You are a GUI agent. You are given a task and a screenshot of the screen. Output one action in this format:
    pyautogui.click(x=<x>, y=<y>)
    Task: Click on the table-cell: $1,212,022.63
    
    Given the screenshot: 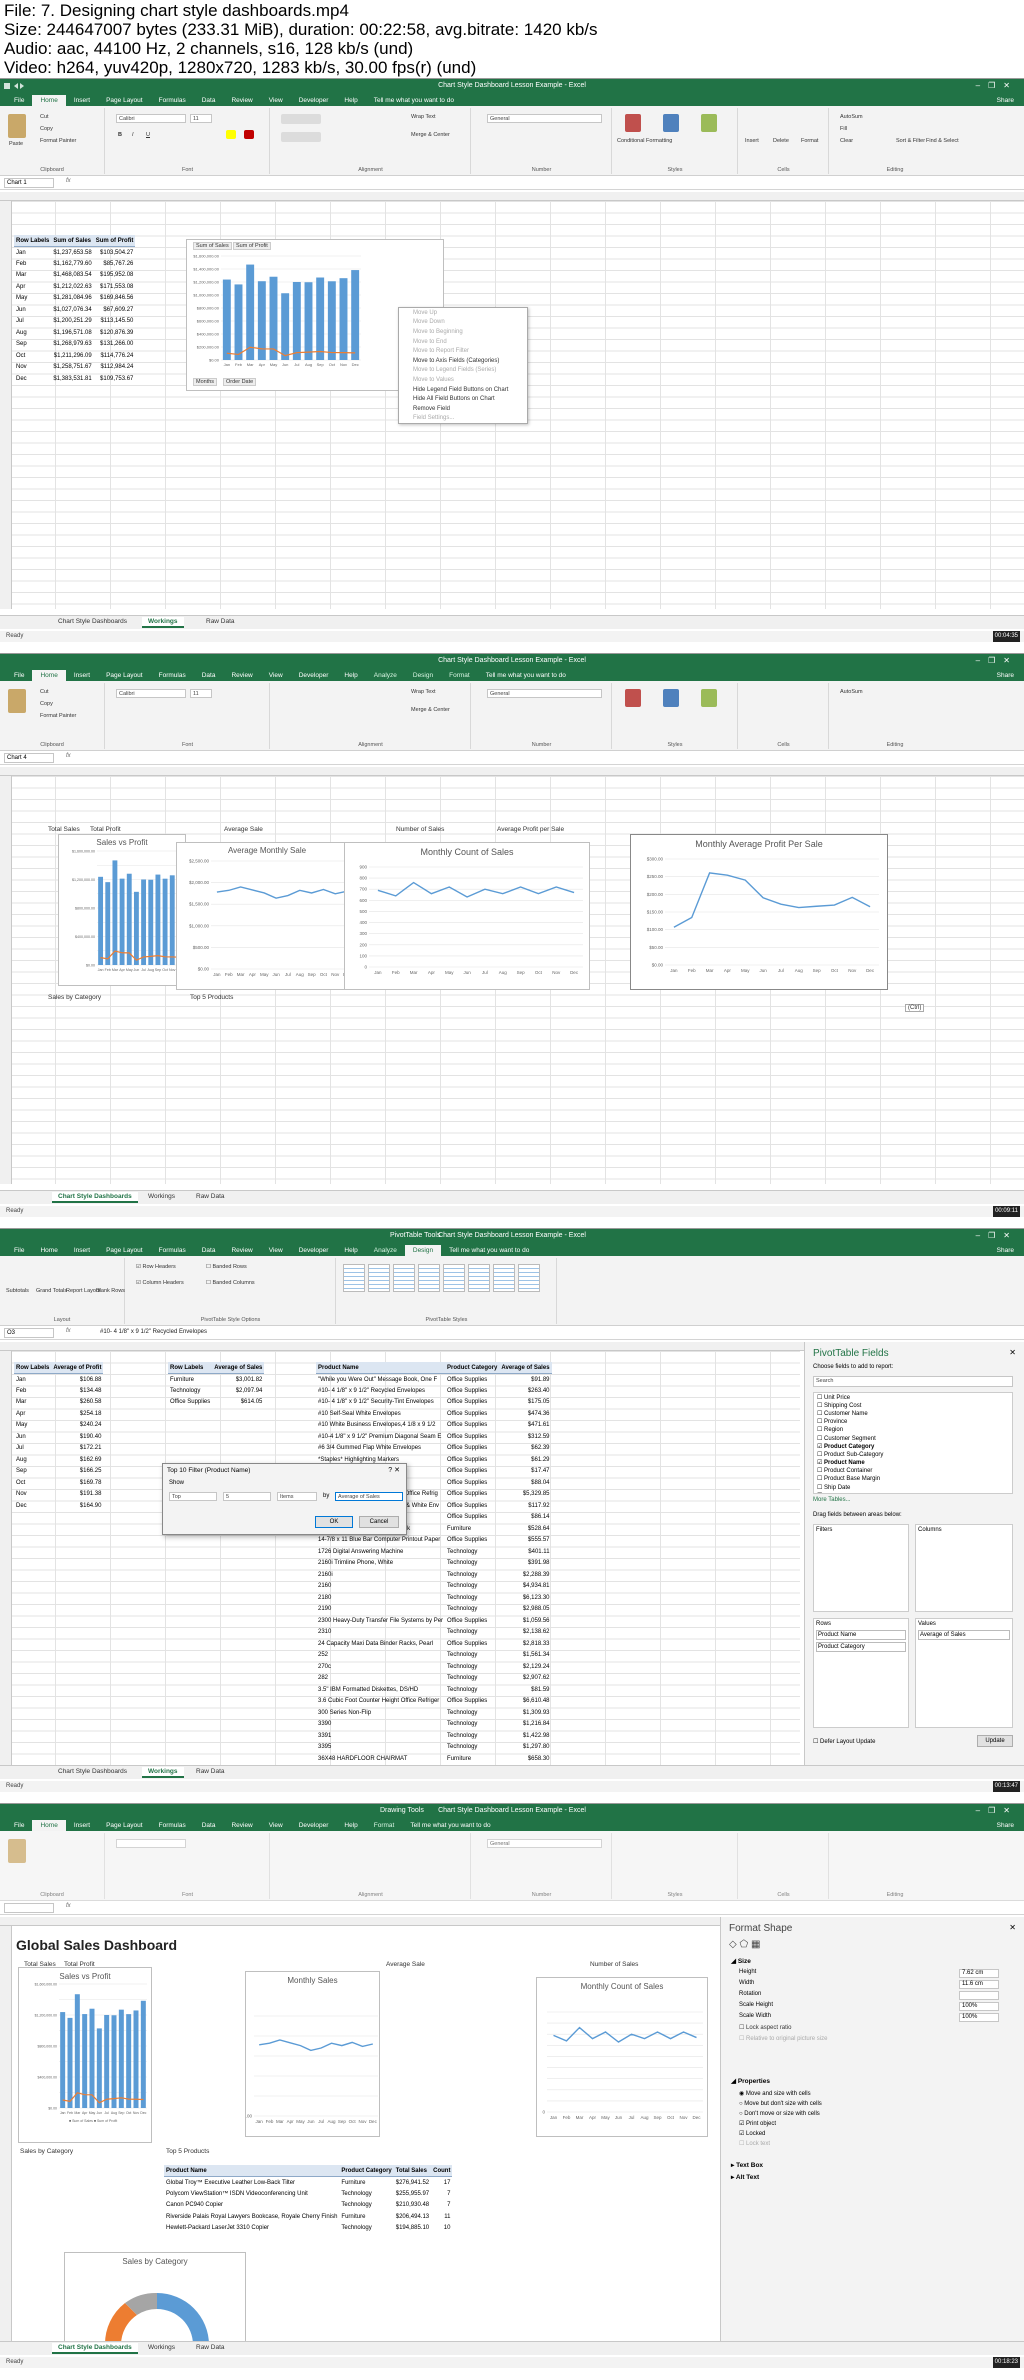 What is the action you would take?
    pyautogui.click(x=72, y=287)
    